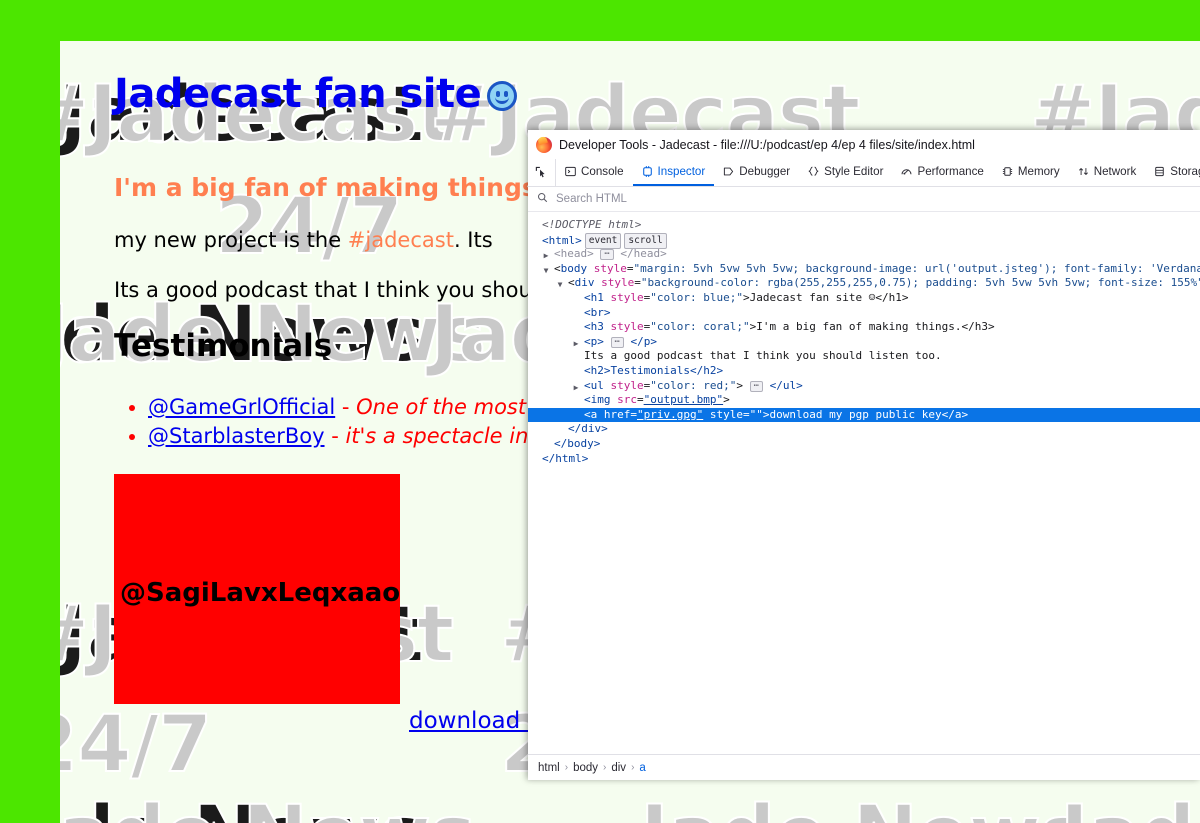 Image resolution: width=1200 pixels, height=823 pixels. What do you see at coordinates (400, 240) in the screenshot?
I see `hashtag-jadecast: #jadecast` at bounding box center [400, 240].